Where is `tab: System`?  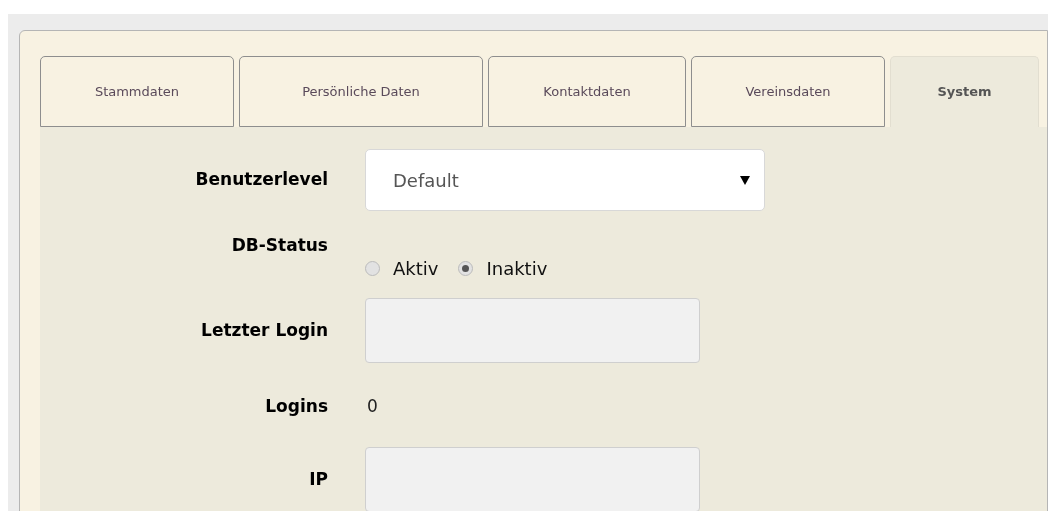
tab: System is located at coordinates (964, 91).